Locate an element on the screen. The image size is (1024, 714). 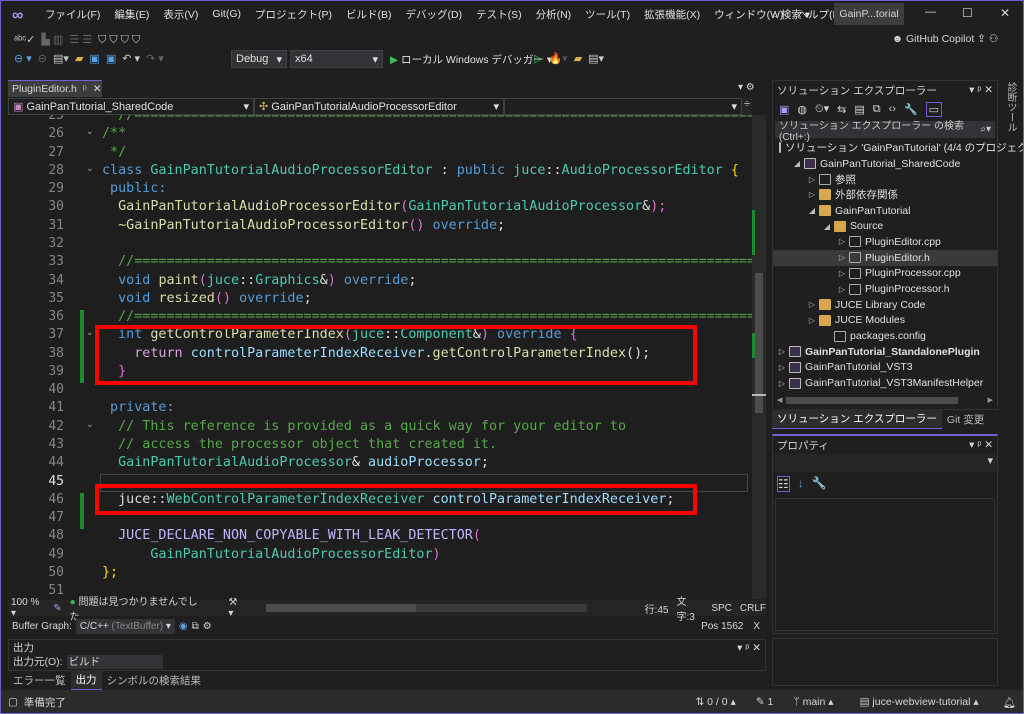
categorized-icon: ☷ is located at coordinates (783, 484).